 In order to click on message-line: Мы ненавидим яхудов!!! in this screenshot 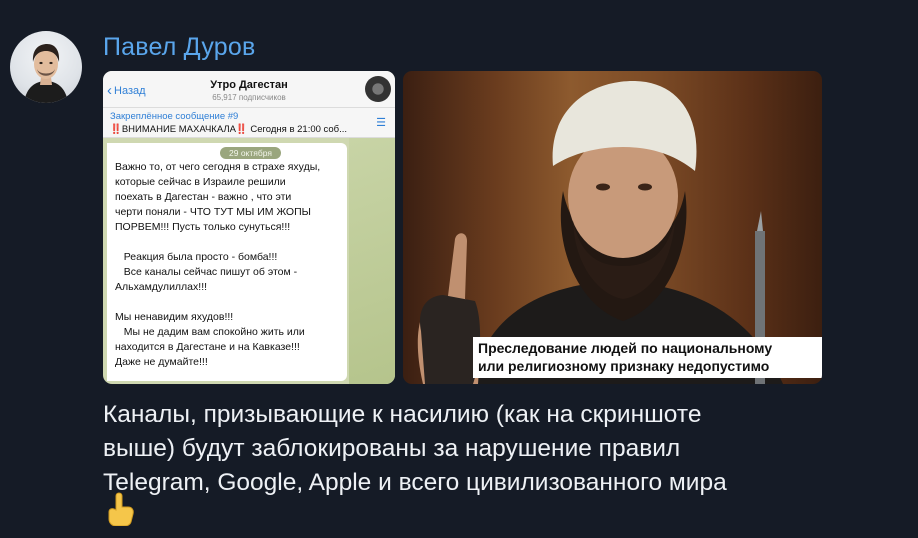, I will do `click(174, 317)`.